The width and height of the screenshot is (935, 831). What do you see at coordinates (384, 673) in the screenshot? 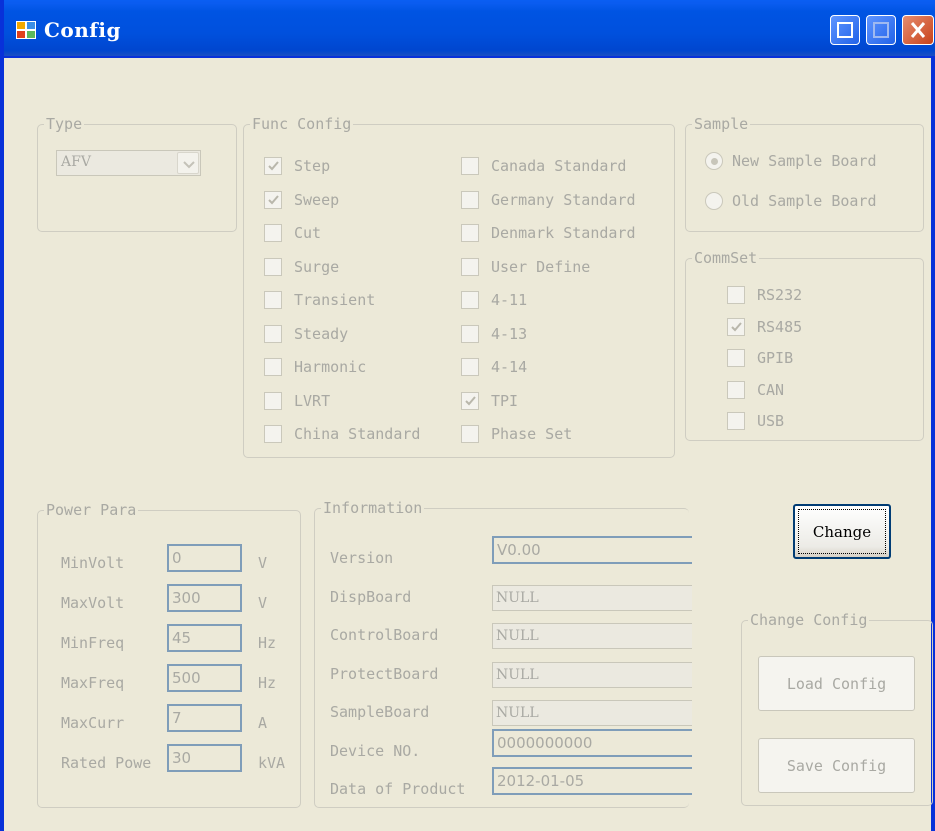
I see `info-label: ProtectBoard` at bounding box center [384, 673].